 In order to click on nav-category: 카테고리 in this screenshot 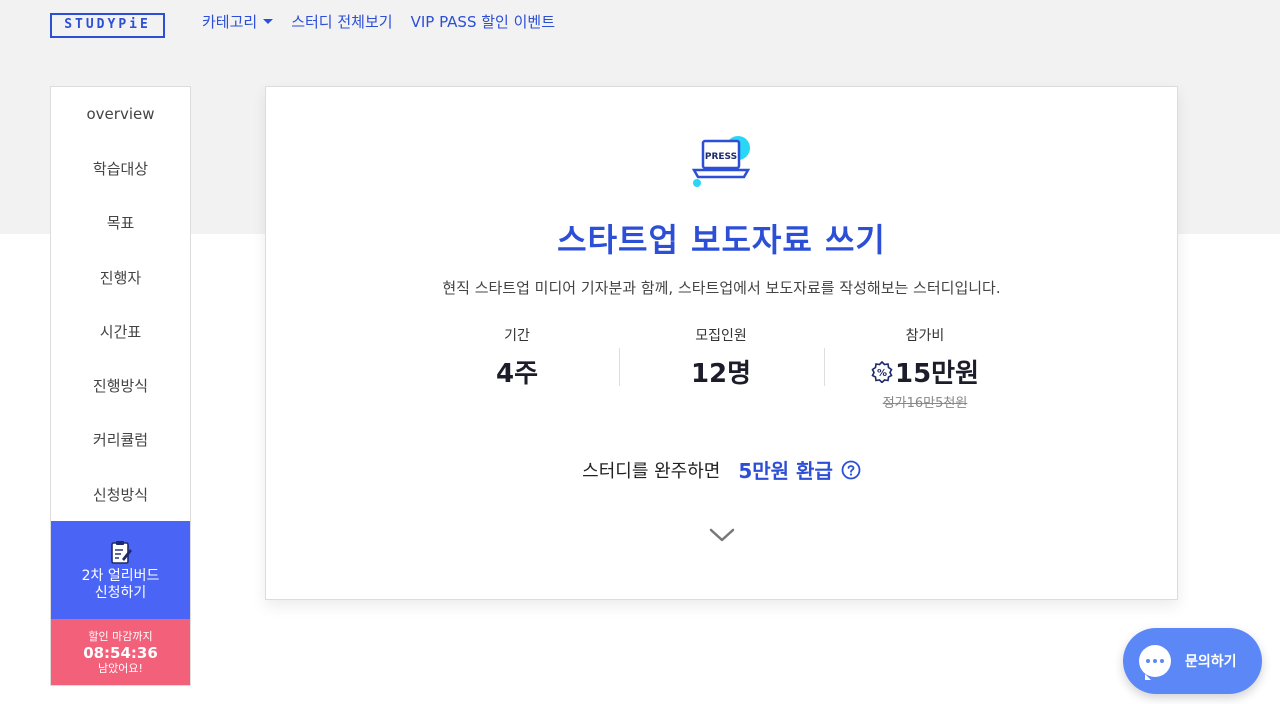, I will do `click(238, 21)`.